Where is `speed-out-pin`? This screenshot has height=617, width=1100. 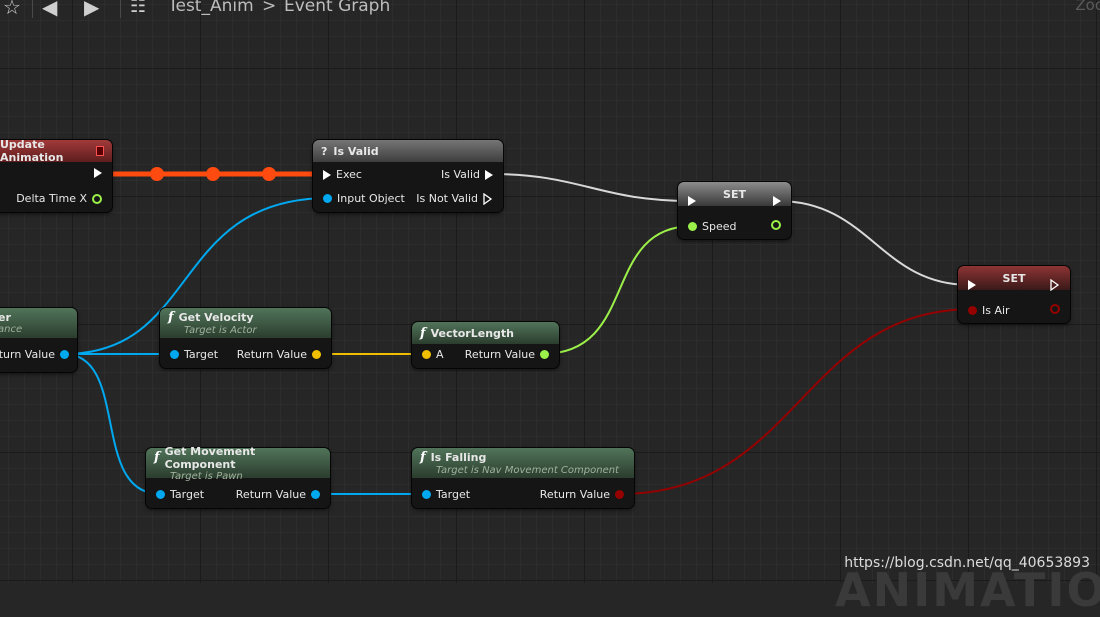
speed-out-pin is located at coordinates (776, 225).